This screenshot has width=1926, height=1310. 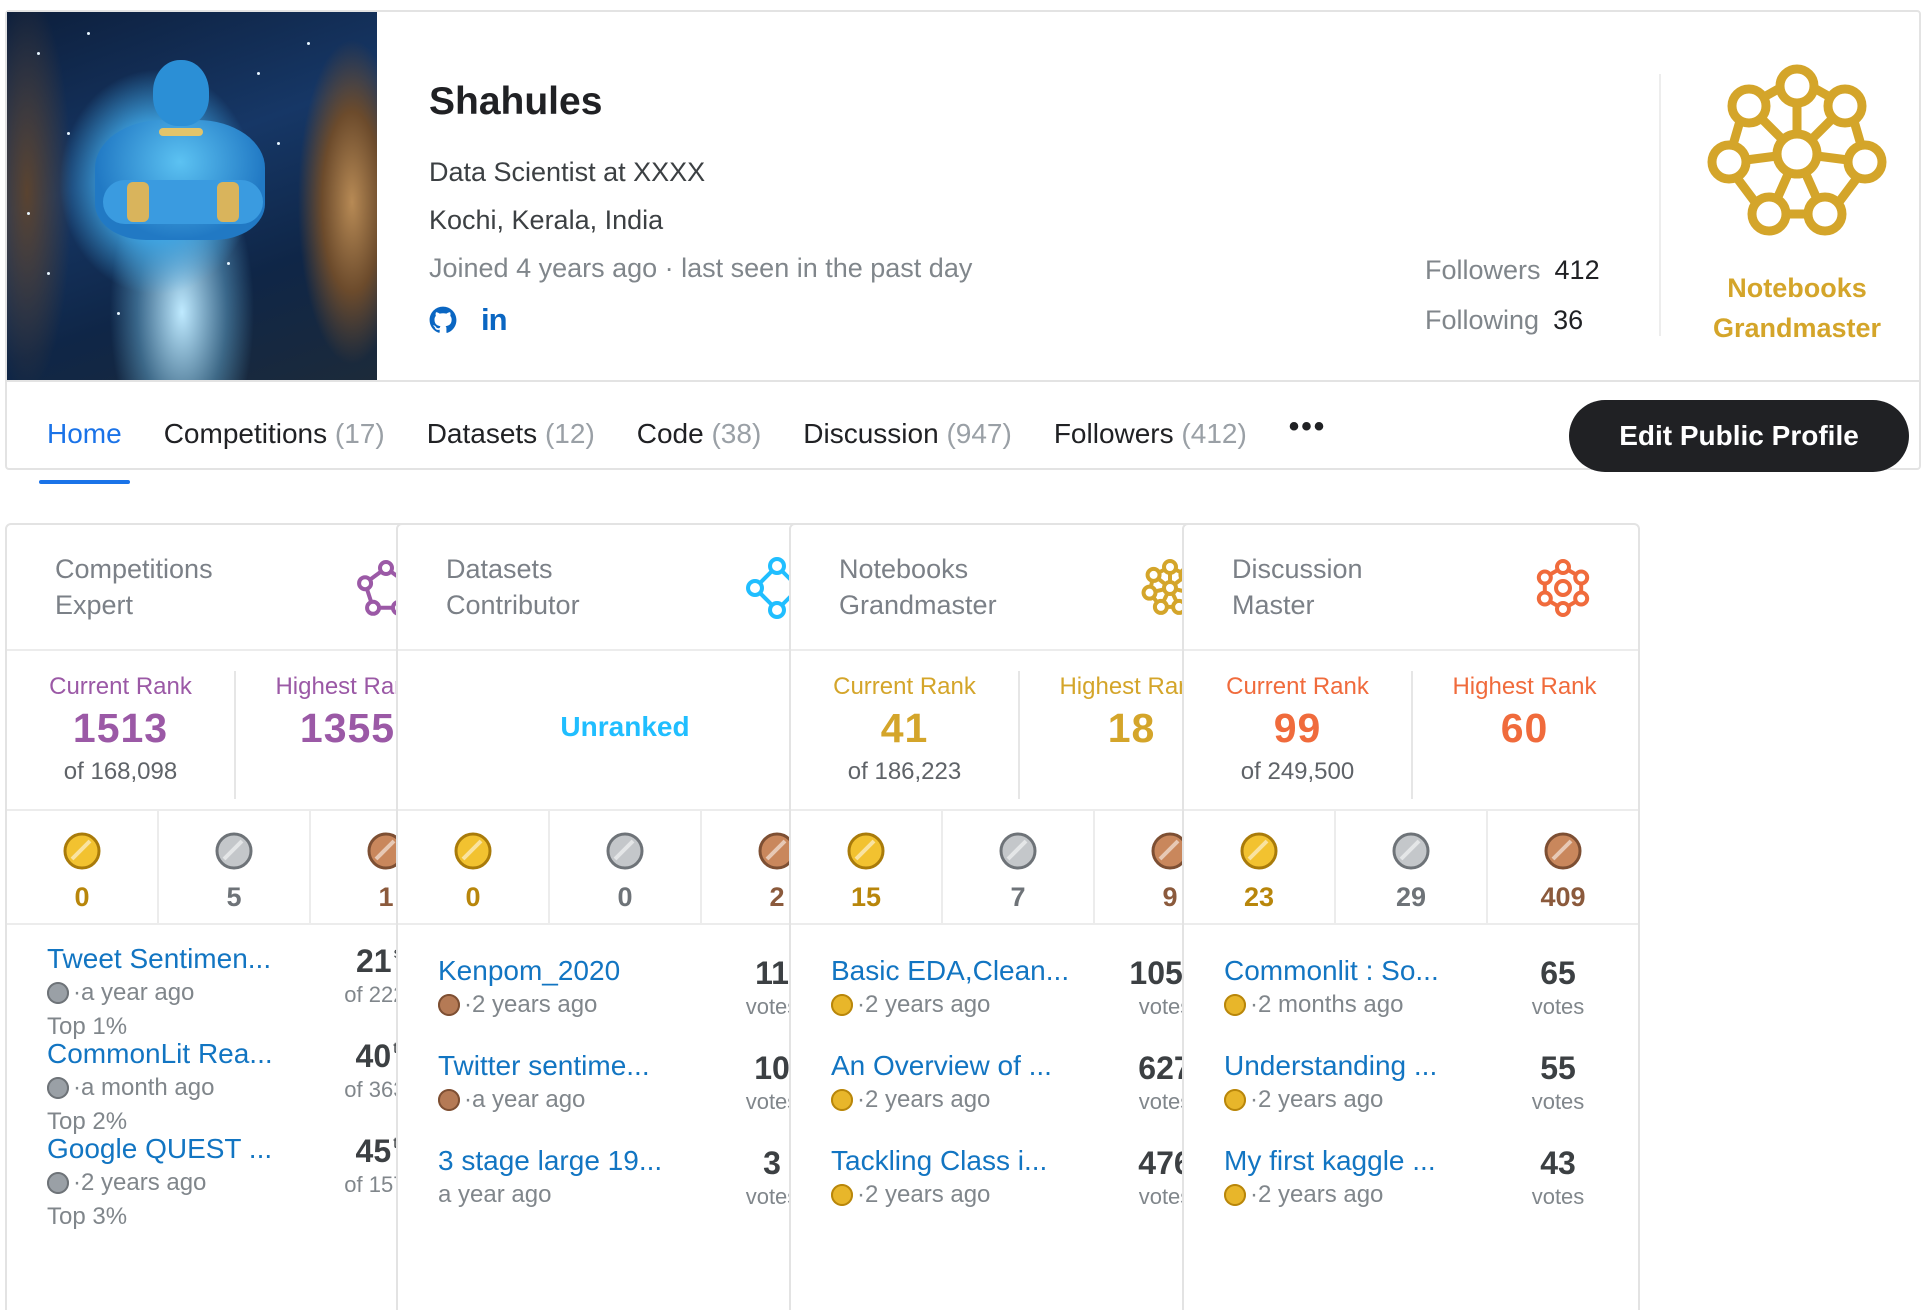 I want to click on silver-medal-count: 7, so click(x=1017, y=867).